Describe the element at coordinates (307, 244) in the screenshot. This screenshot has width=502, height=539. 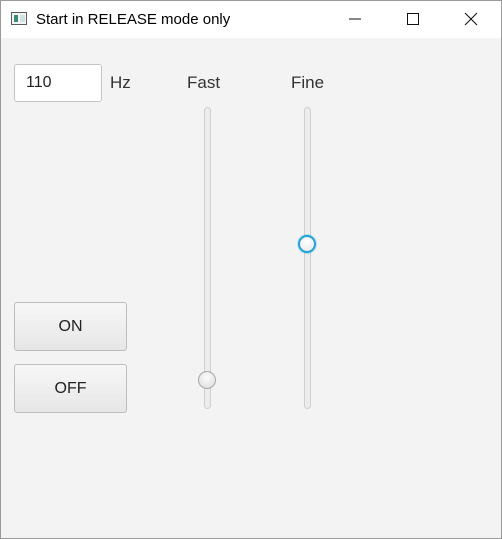
I see `fine-slider-thumb` at that location.